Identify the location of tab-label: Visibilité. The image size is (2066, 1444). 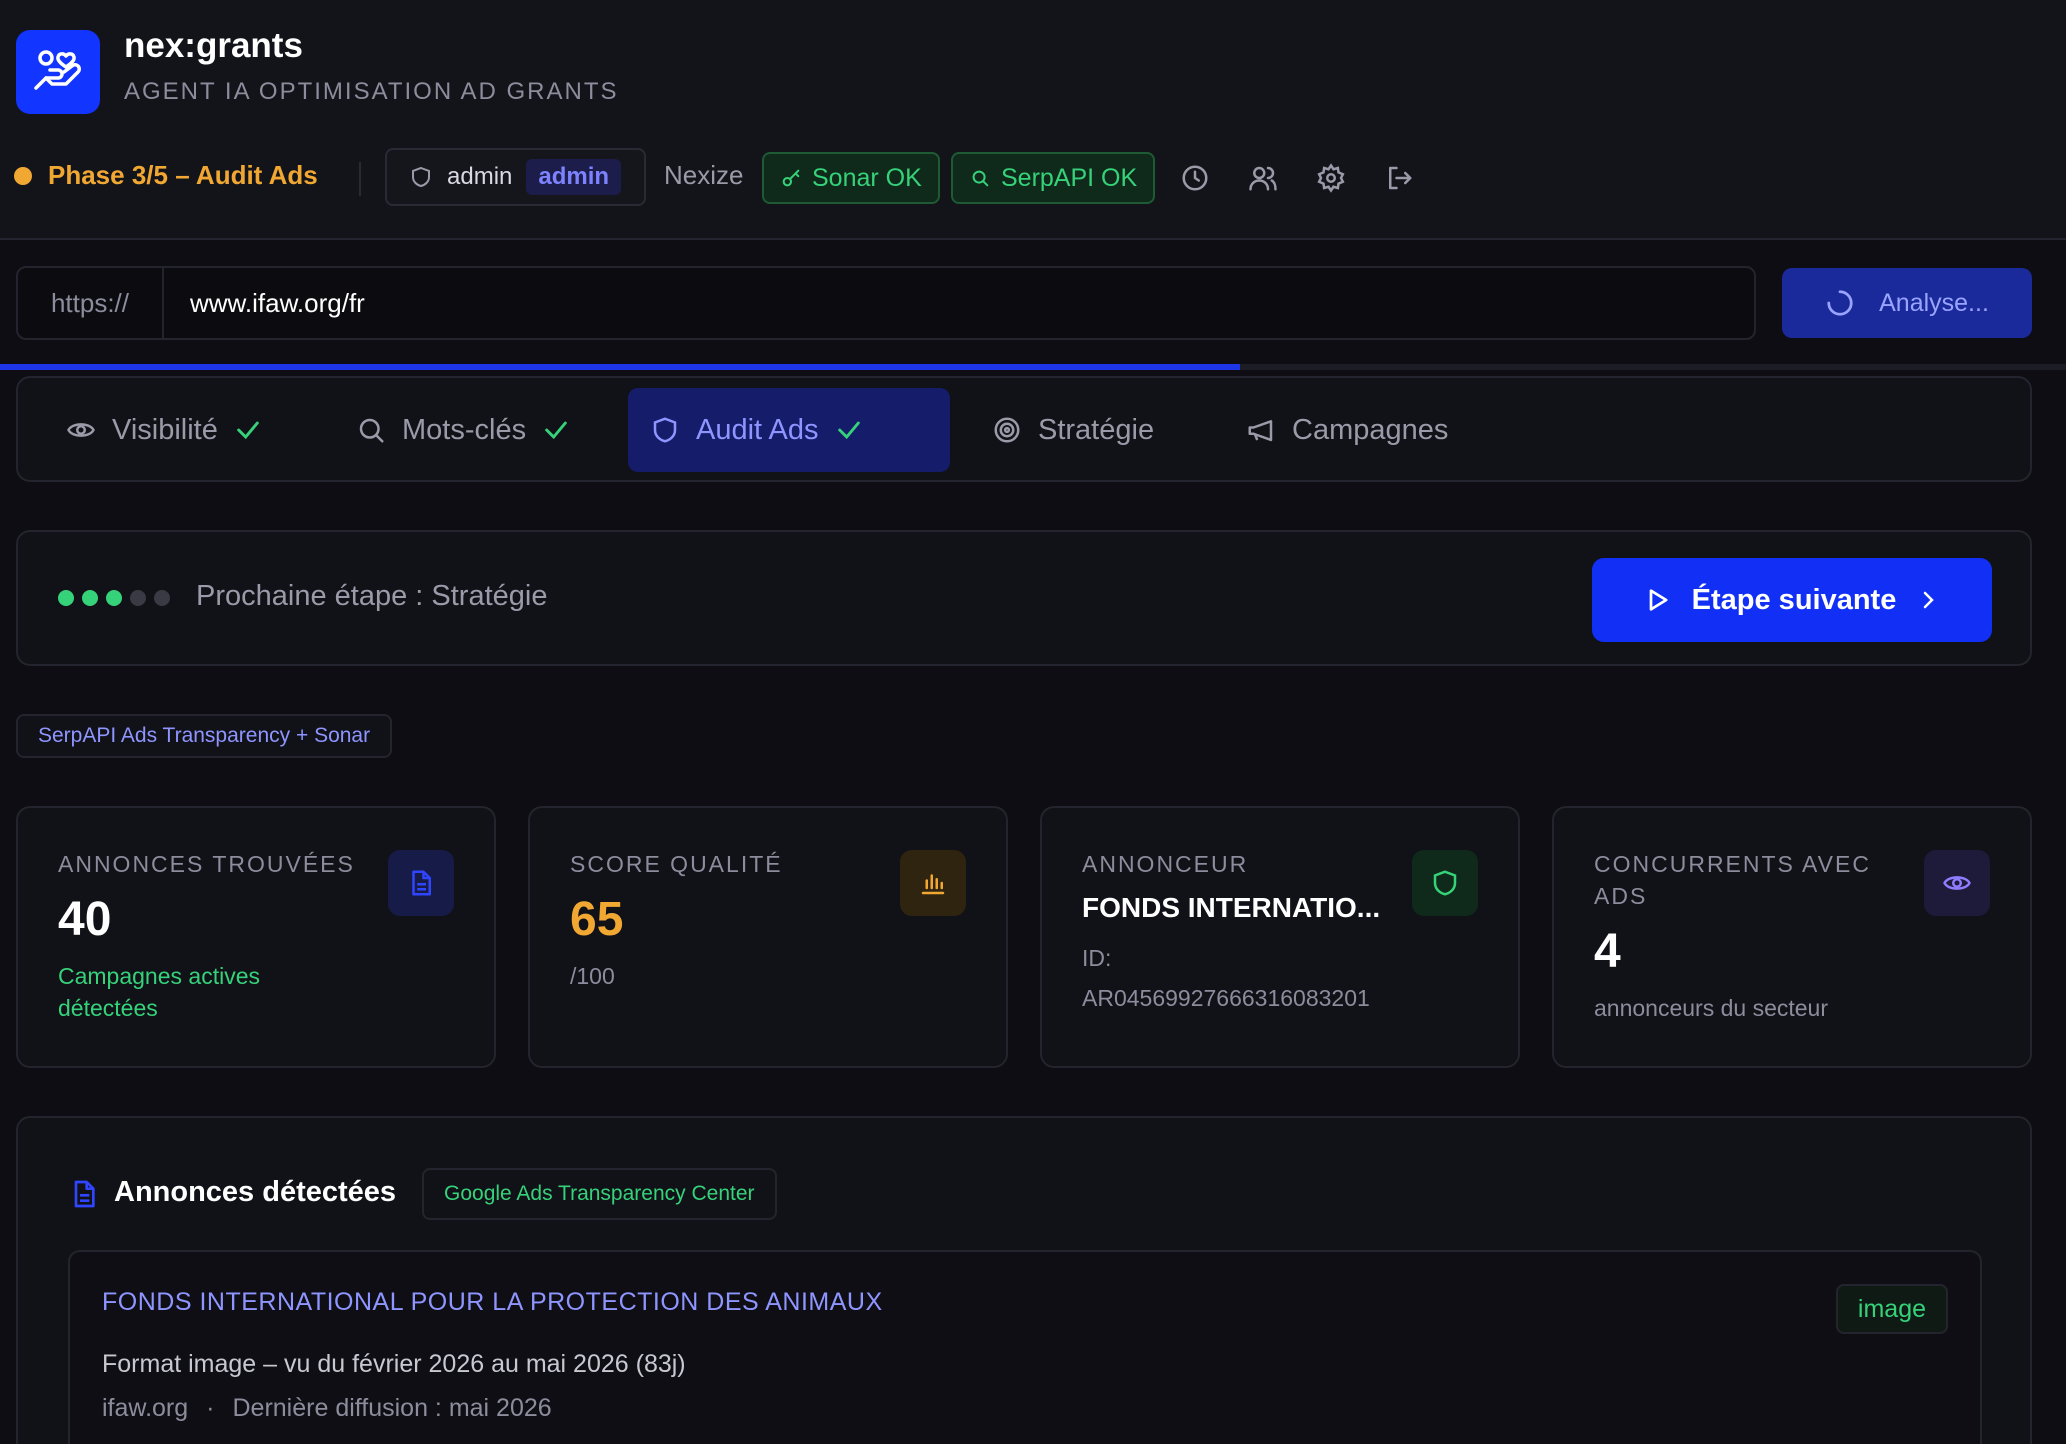
(165, 429).